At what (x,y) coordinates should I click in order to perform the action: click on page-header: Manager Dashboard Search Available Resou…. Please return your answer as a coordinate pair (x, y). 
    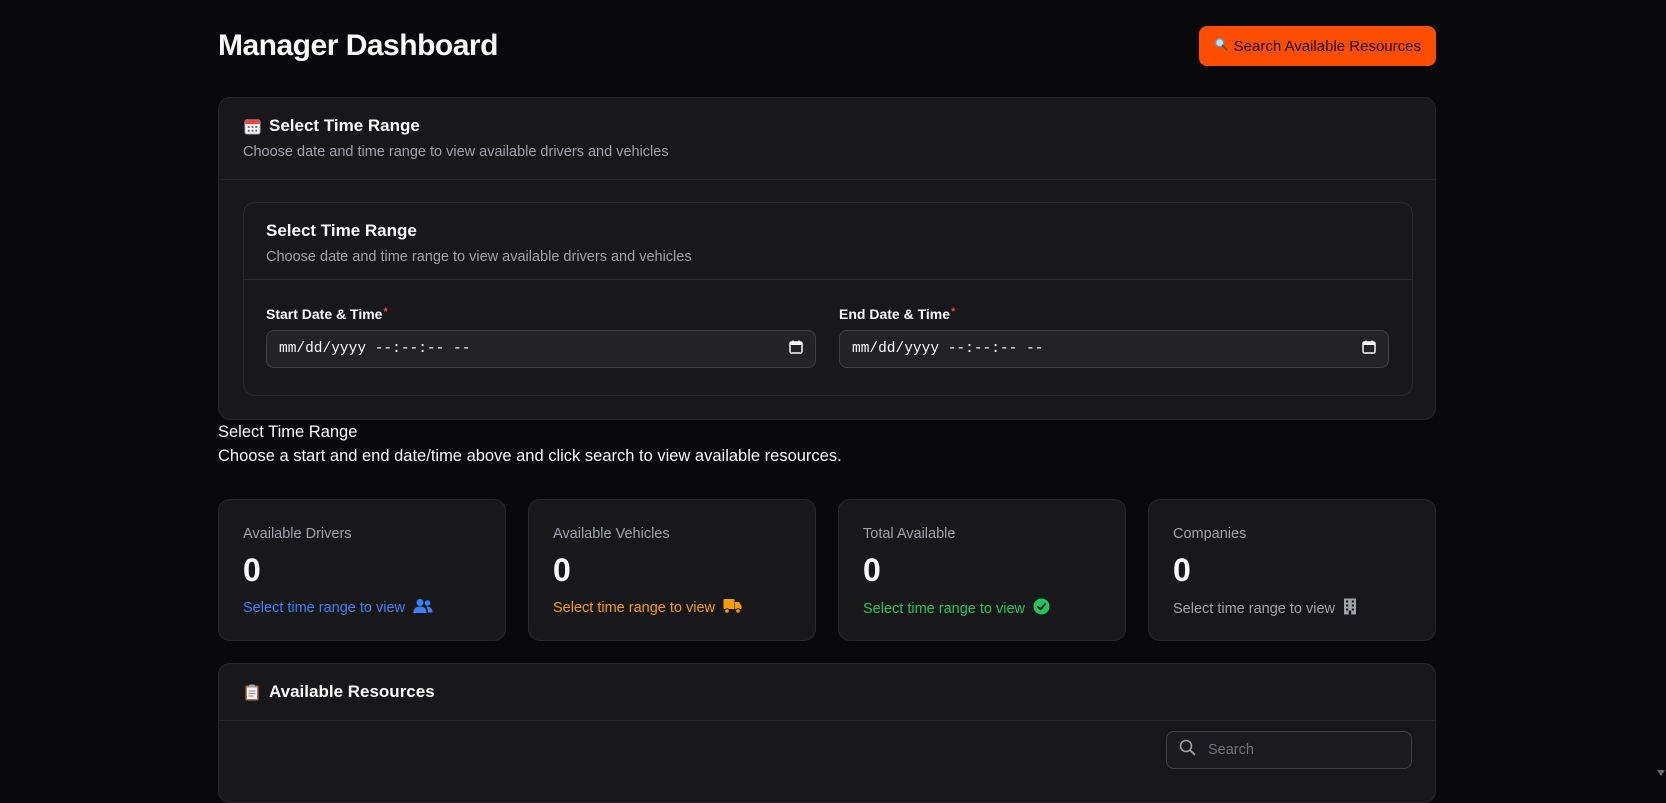
    Looking at the image, I should click on (827, 47).